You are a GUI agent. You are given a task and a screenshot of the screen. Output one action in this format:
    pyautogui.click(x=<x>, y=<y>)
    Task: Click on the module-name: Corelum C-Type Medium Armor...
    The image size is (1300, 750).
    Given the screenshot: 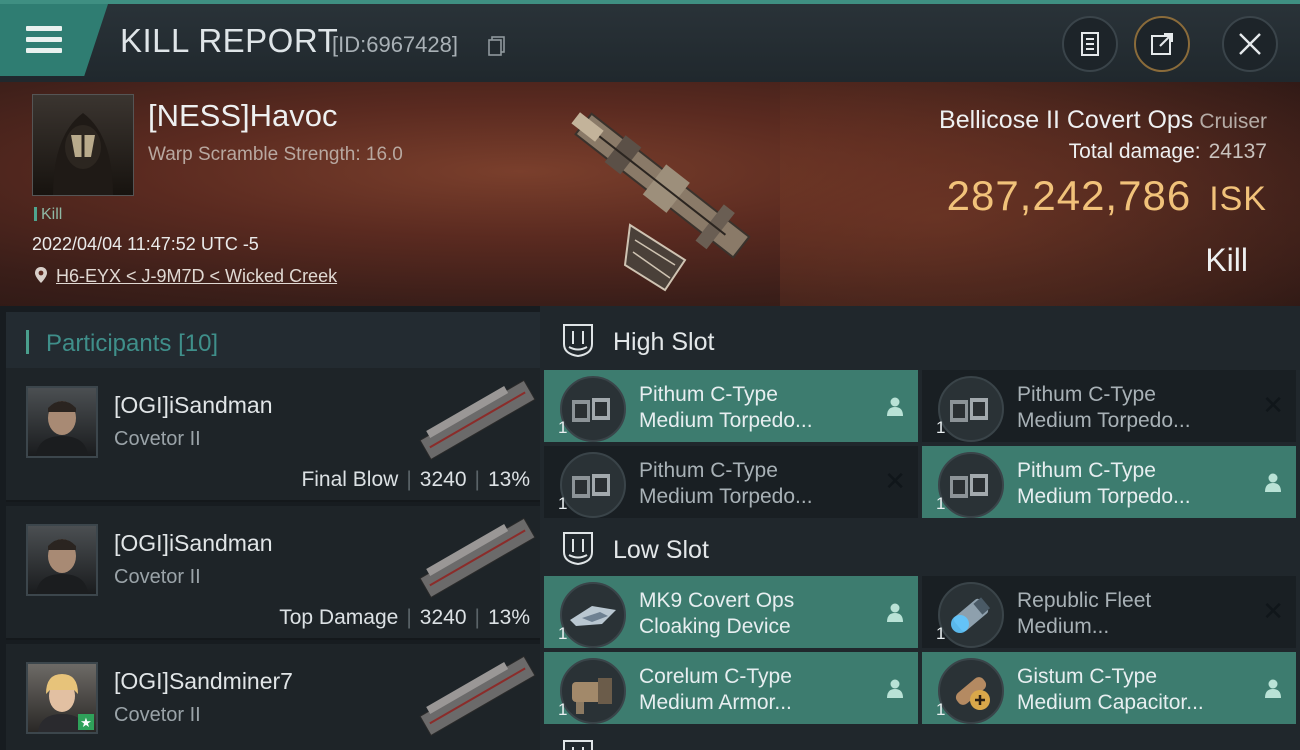 What is the action you would take?
    pyautogui.click(x=715, y=689)
    